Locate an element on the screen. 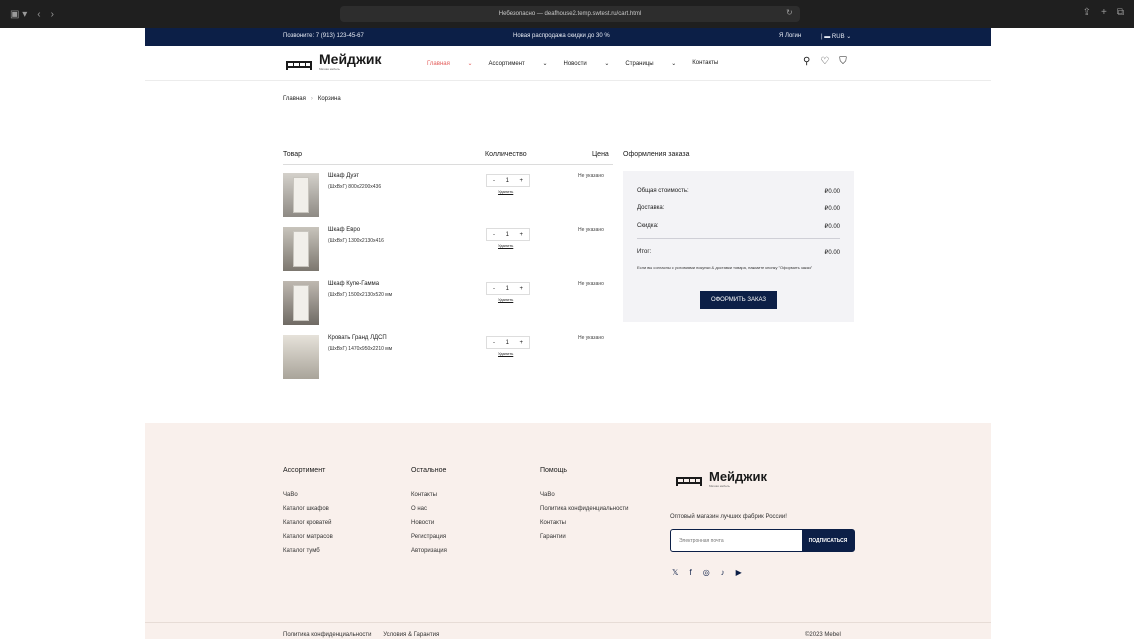  search-icon: ⚲ is located at coordinates (806, 61).